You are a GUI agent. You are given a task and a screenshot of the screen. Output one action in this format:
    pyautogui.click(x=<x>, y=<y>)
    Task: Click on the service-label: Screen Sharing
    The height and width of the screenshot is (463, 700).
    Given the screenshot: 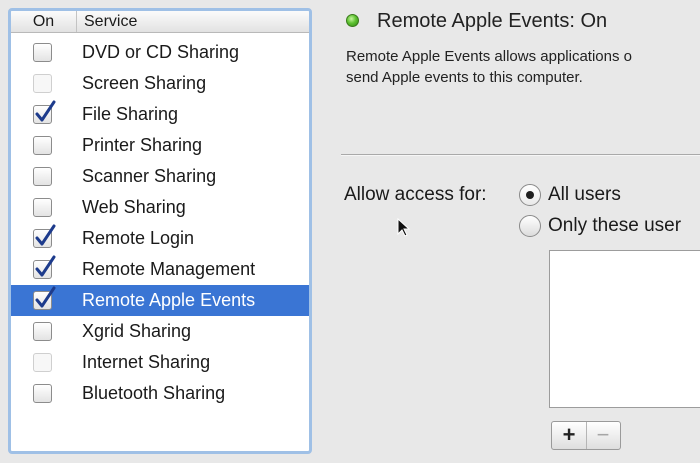 What is the action you would take?
    pyautogui.click(x=144, y=83)
    